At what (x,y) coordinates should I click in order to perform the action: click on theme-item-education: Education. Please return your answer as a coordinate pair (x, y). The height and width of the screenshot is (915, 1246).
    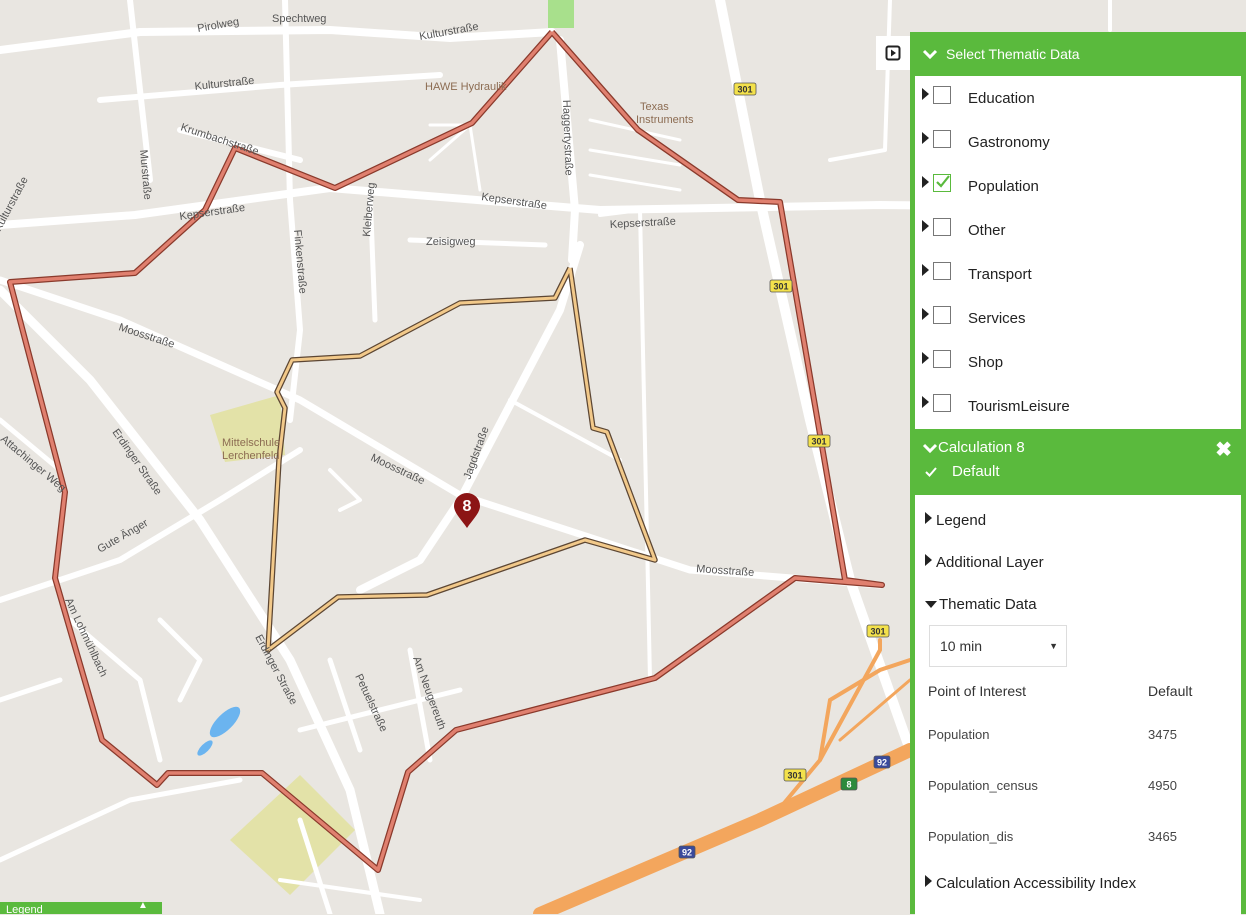
    Looking at the image, I should click on (1078, 98).